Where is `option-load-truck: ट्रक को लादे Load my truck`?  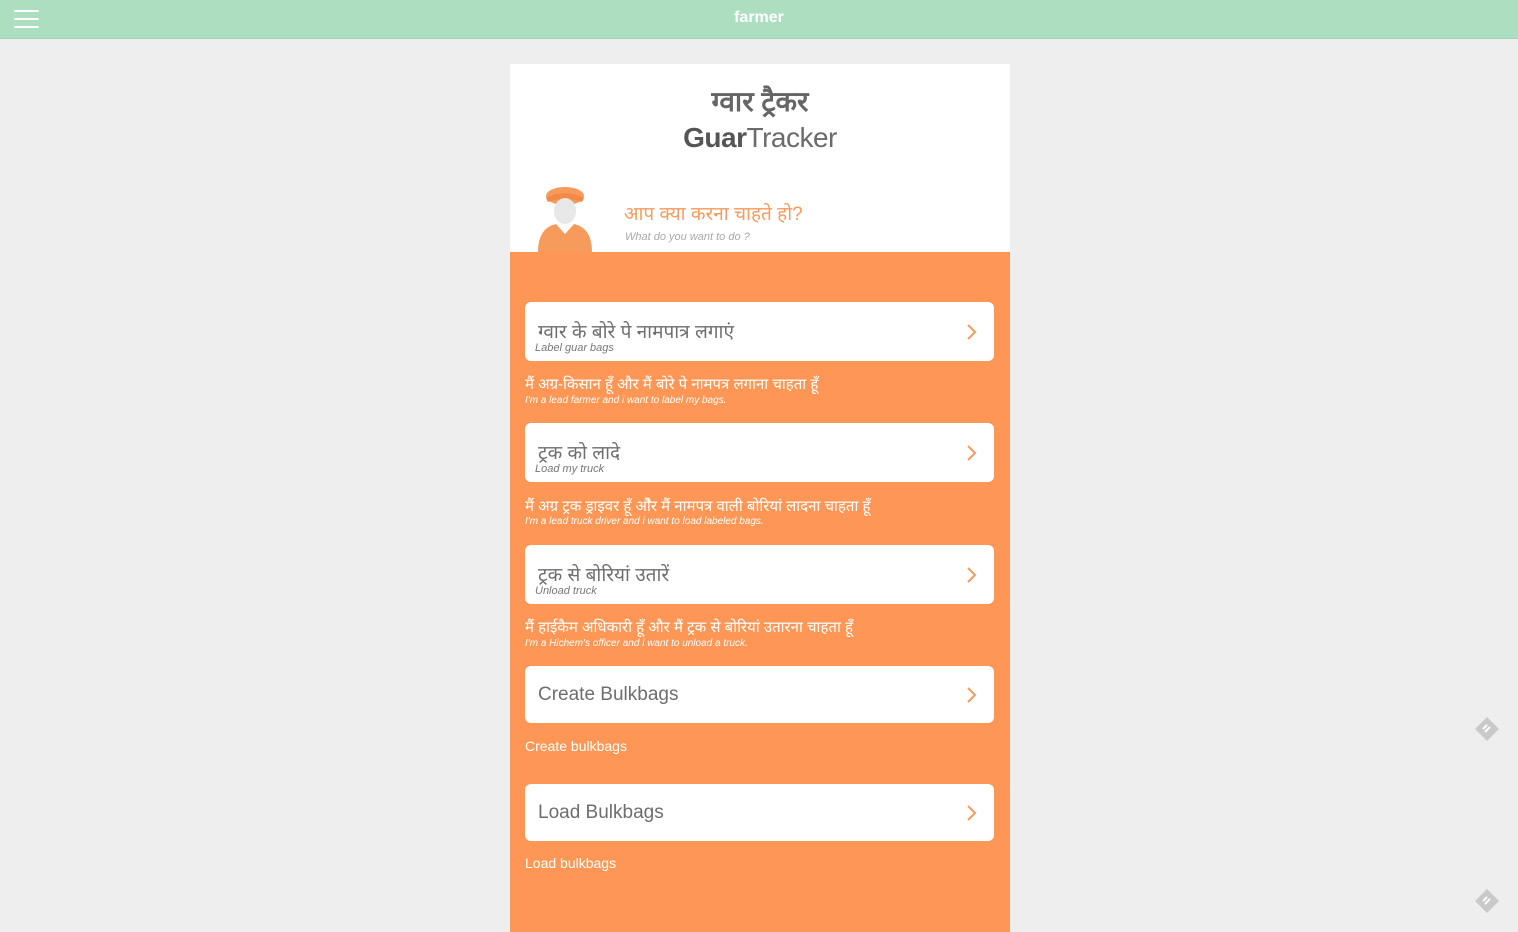 option-load-truck: ट्रक को लादे Load my truck is located at coordinates (759, 452).